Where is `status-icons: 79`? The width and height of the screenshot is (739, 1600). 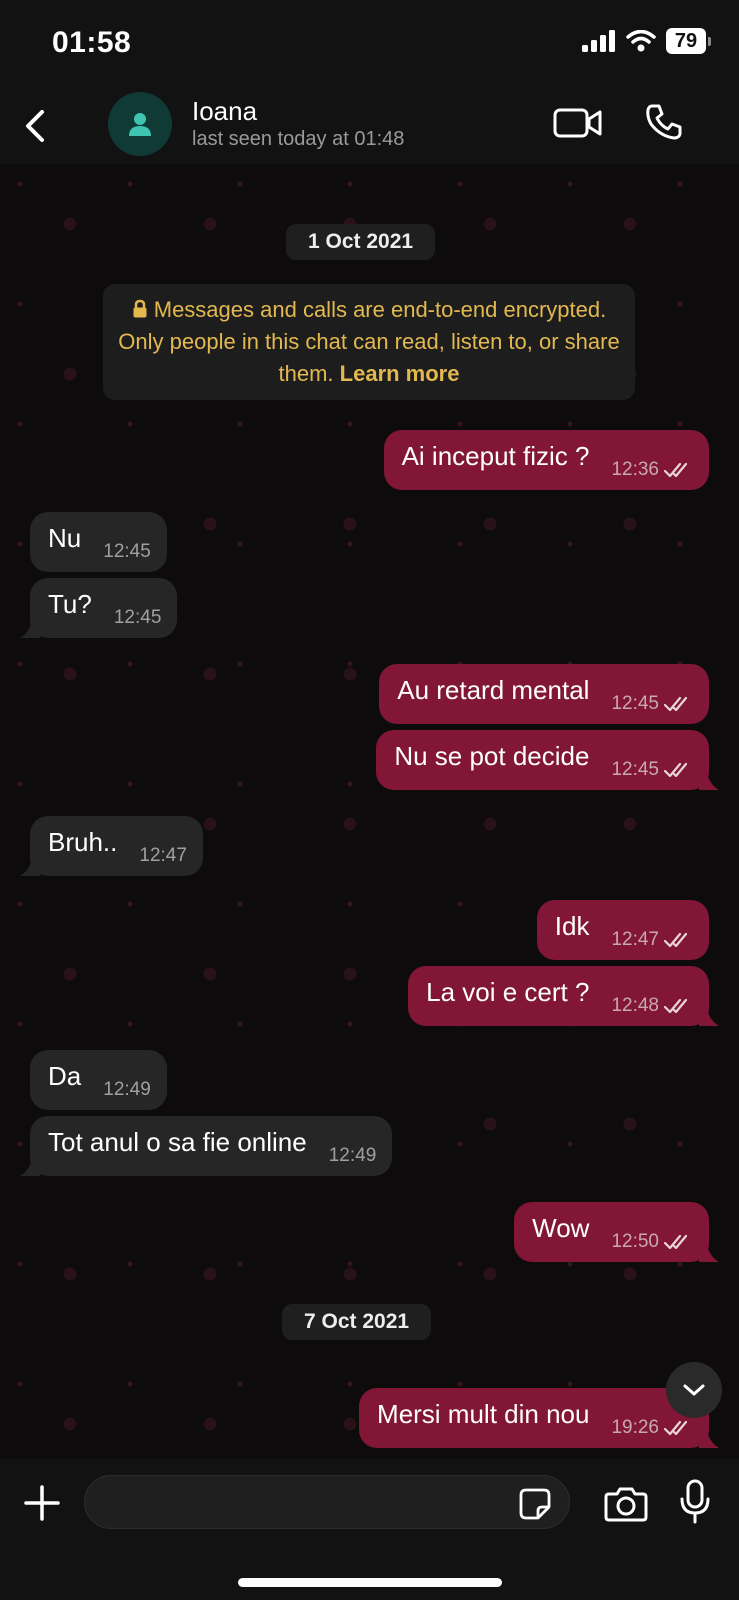 status-icons: 79 is located at coordinates (646, 41).